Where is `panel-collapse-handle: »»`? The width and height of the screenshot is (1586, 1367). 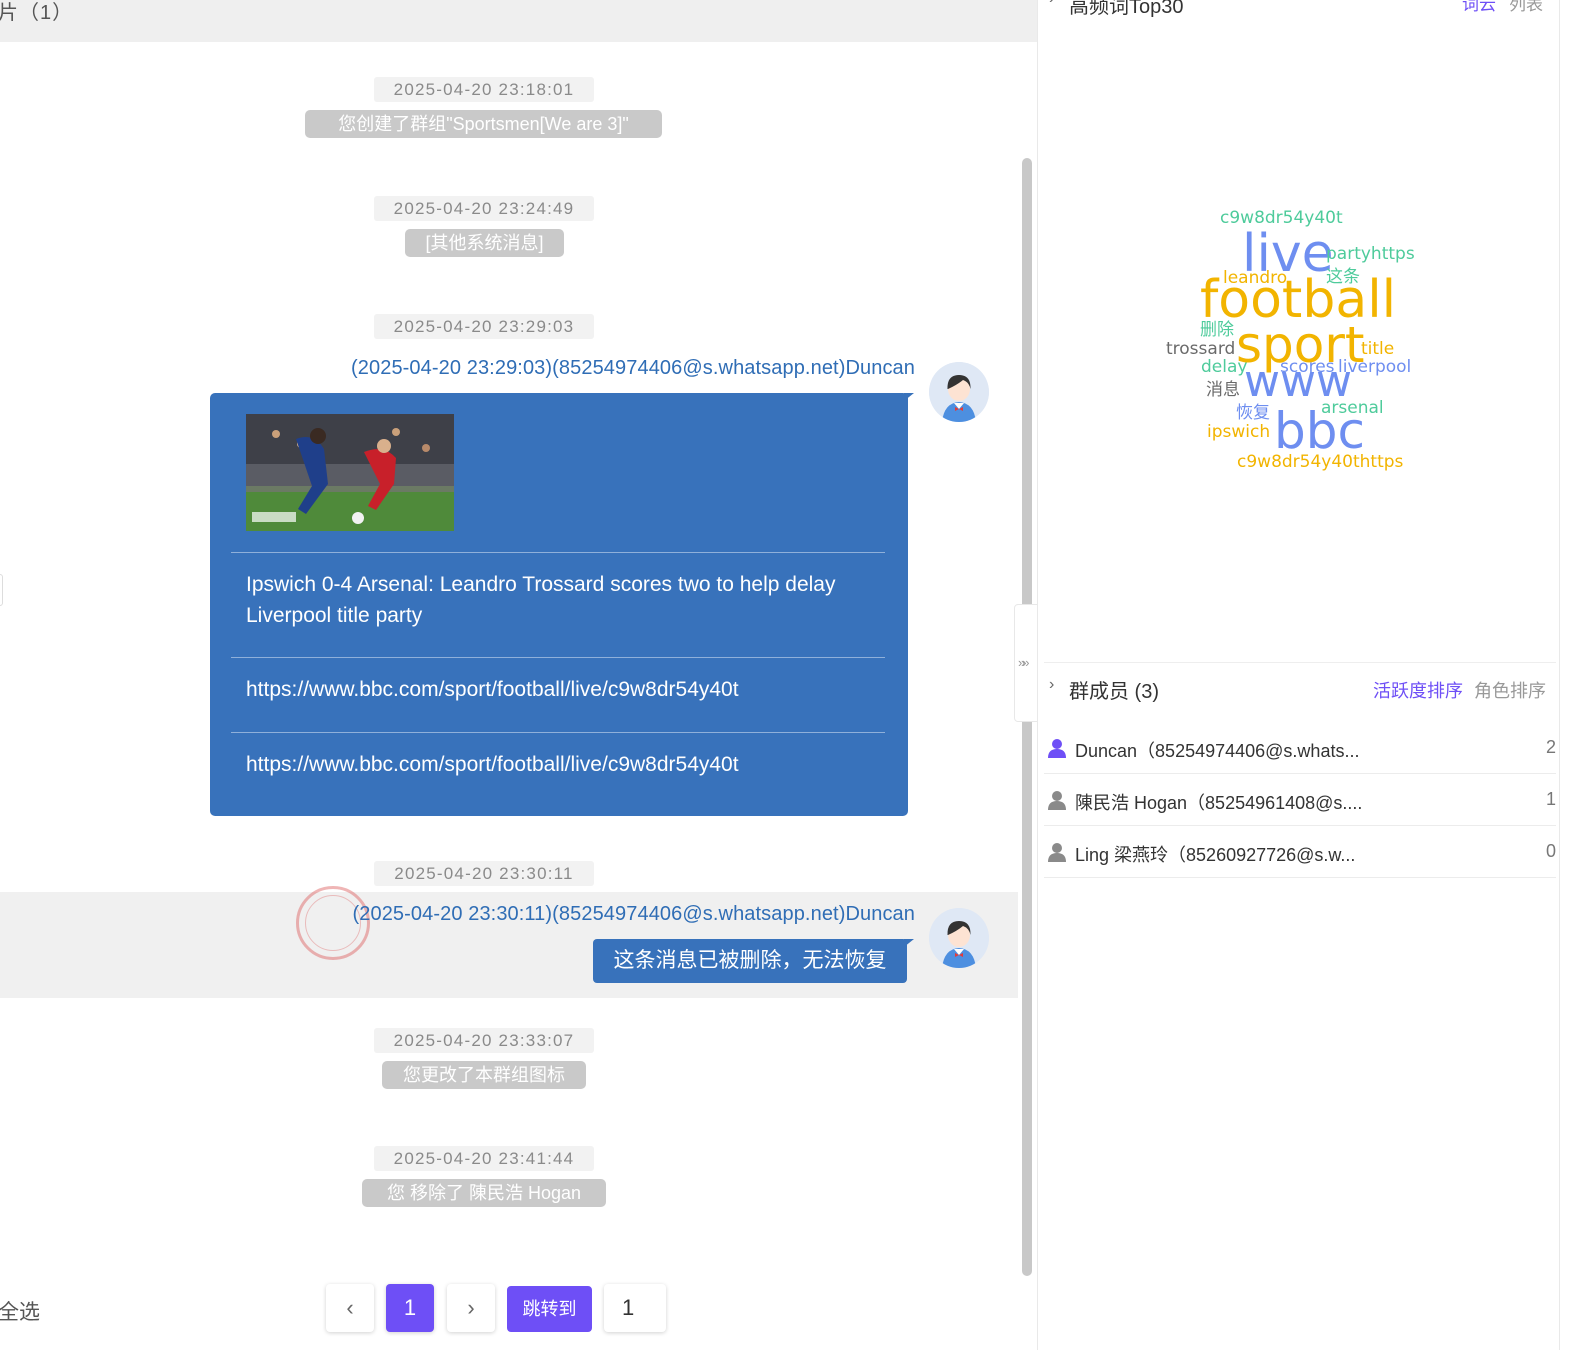
panel-collapse-handle: »» is located at coordinates (1026, 663).